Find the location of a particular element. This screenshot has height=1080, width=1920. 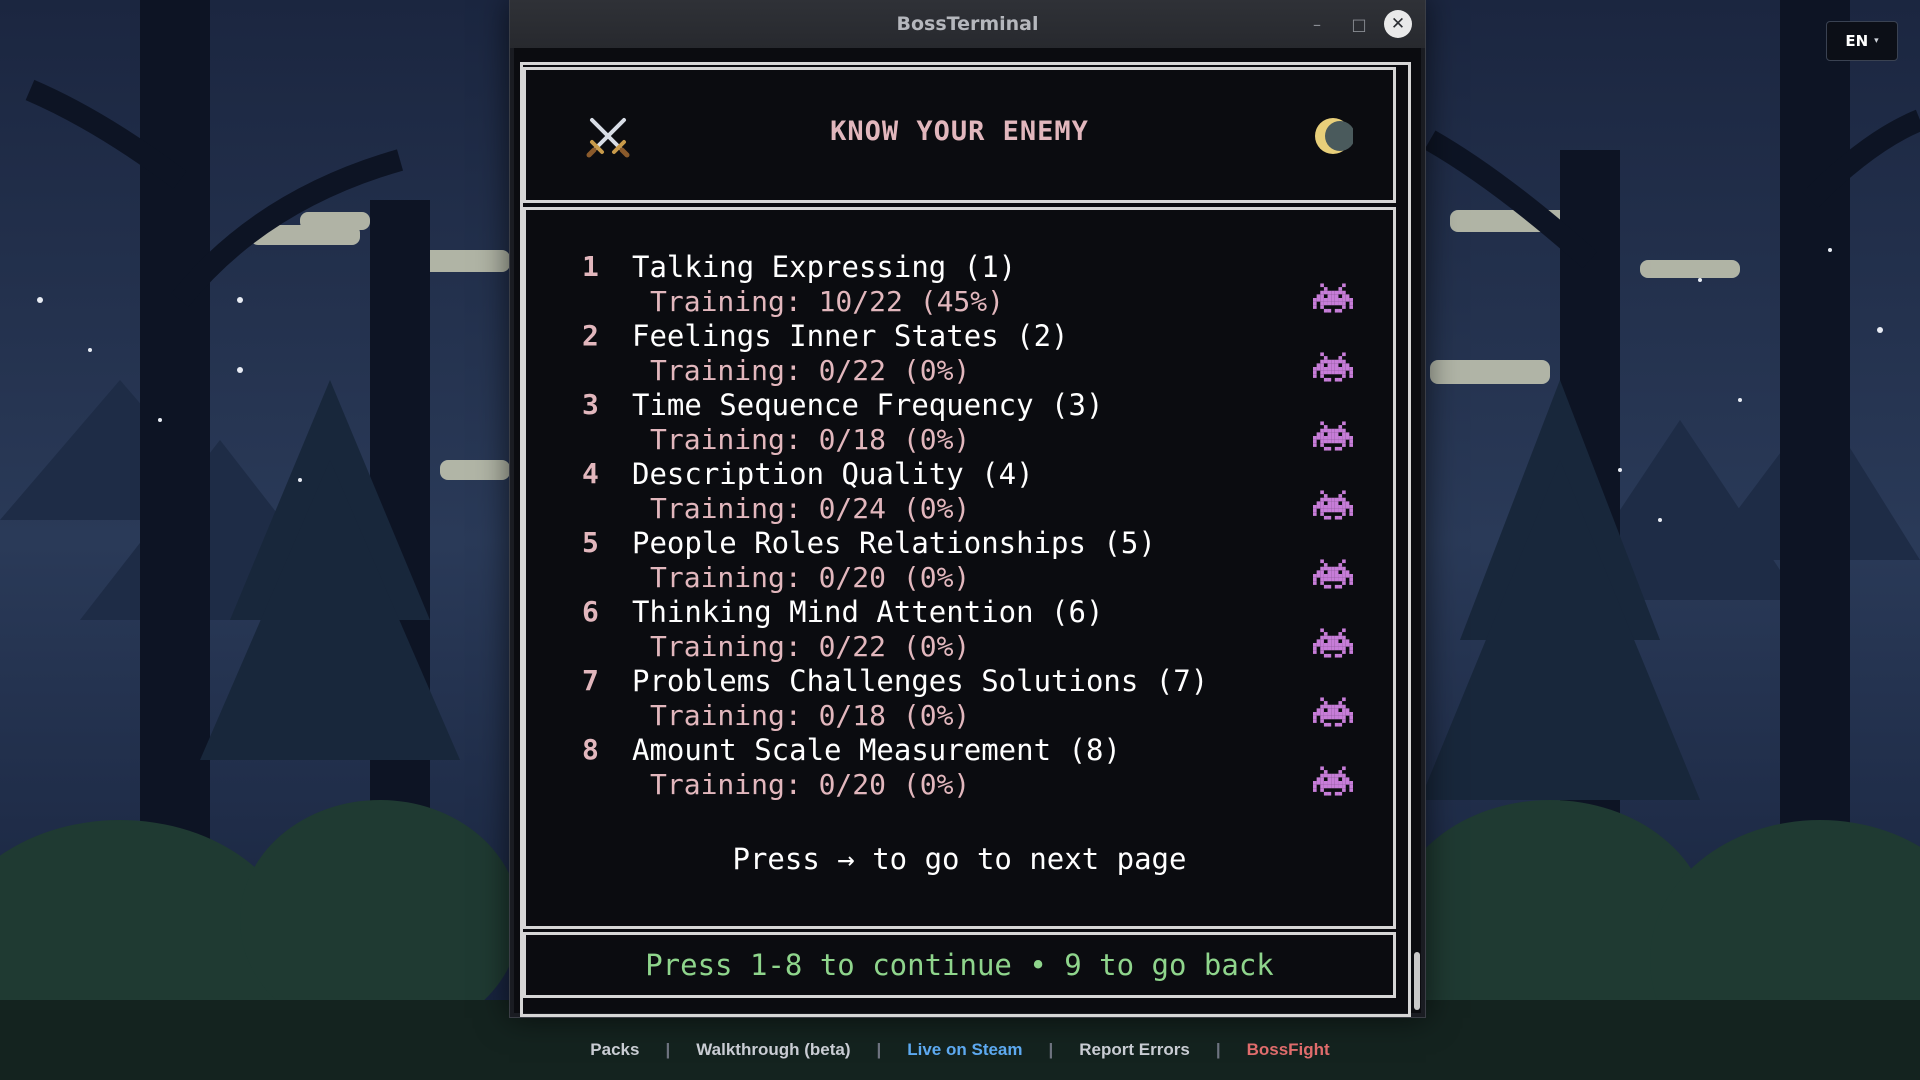

language-selector: EN ▾ is located at coordinates (1862, 41).